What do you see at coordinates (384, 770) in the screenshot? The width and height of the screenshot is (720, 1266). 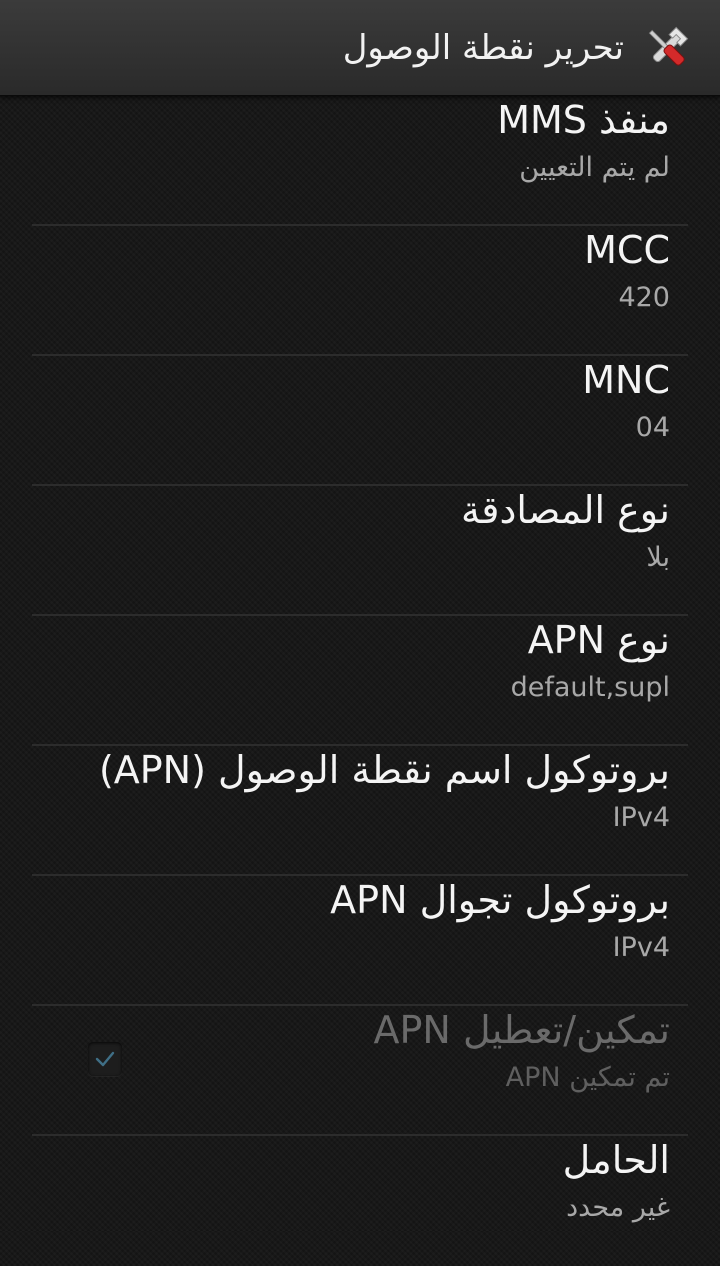 I see `item-label: بروتوكول اسم نقطة الوصول (APN)` at bounding box center [384, 770].